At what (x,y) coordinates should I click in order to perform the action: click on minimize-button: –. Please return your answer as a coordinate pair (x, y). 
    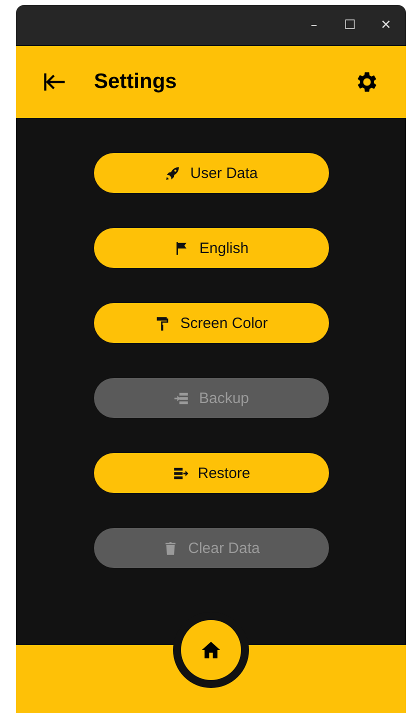
    Looking at the image, I should click on (314, 25).